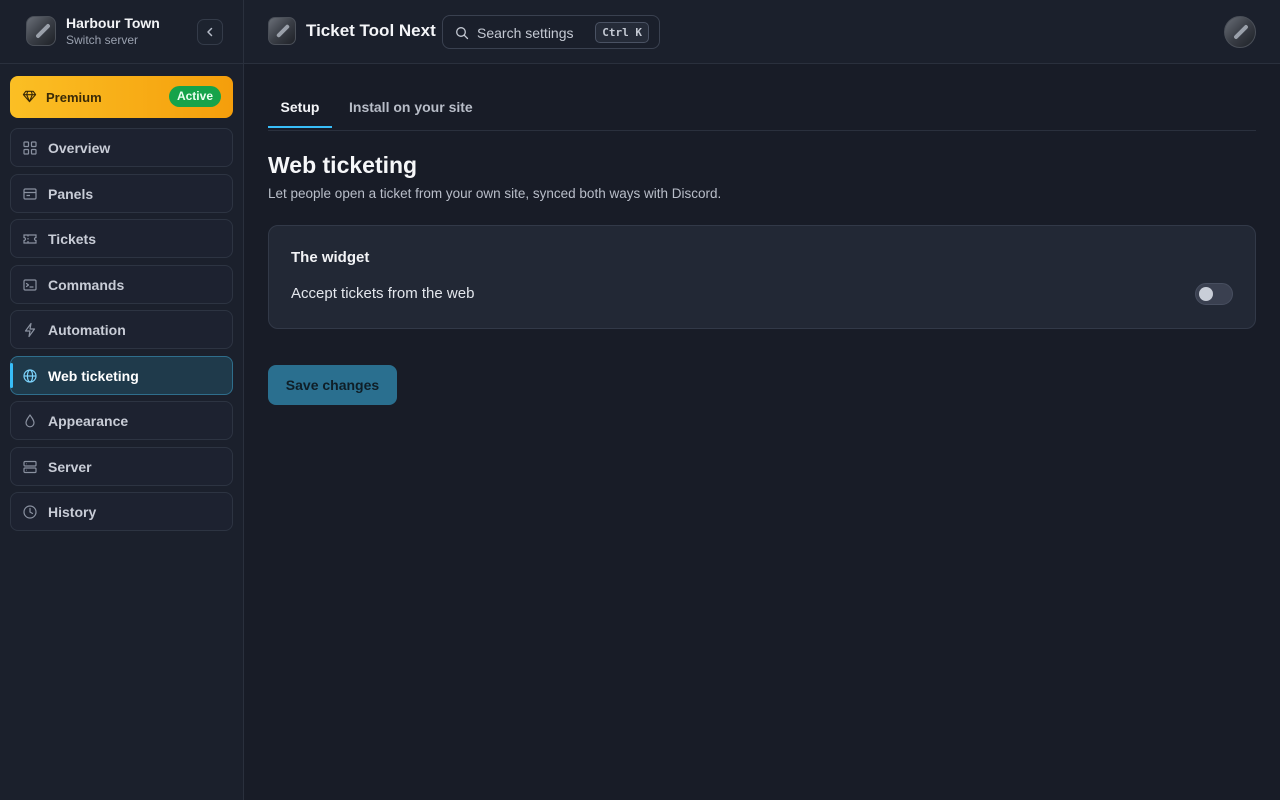 Image resolution: width=1280 pixels, height=800 pixels. I want to click on sidebar-item-overview: Overview, so click(121, 147).